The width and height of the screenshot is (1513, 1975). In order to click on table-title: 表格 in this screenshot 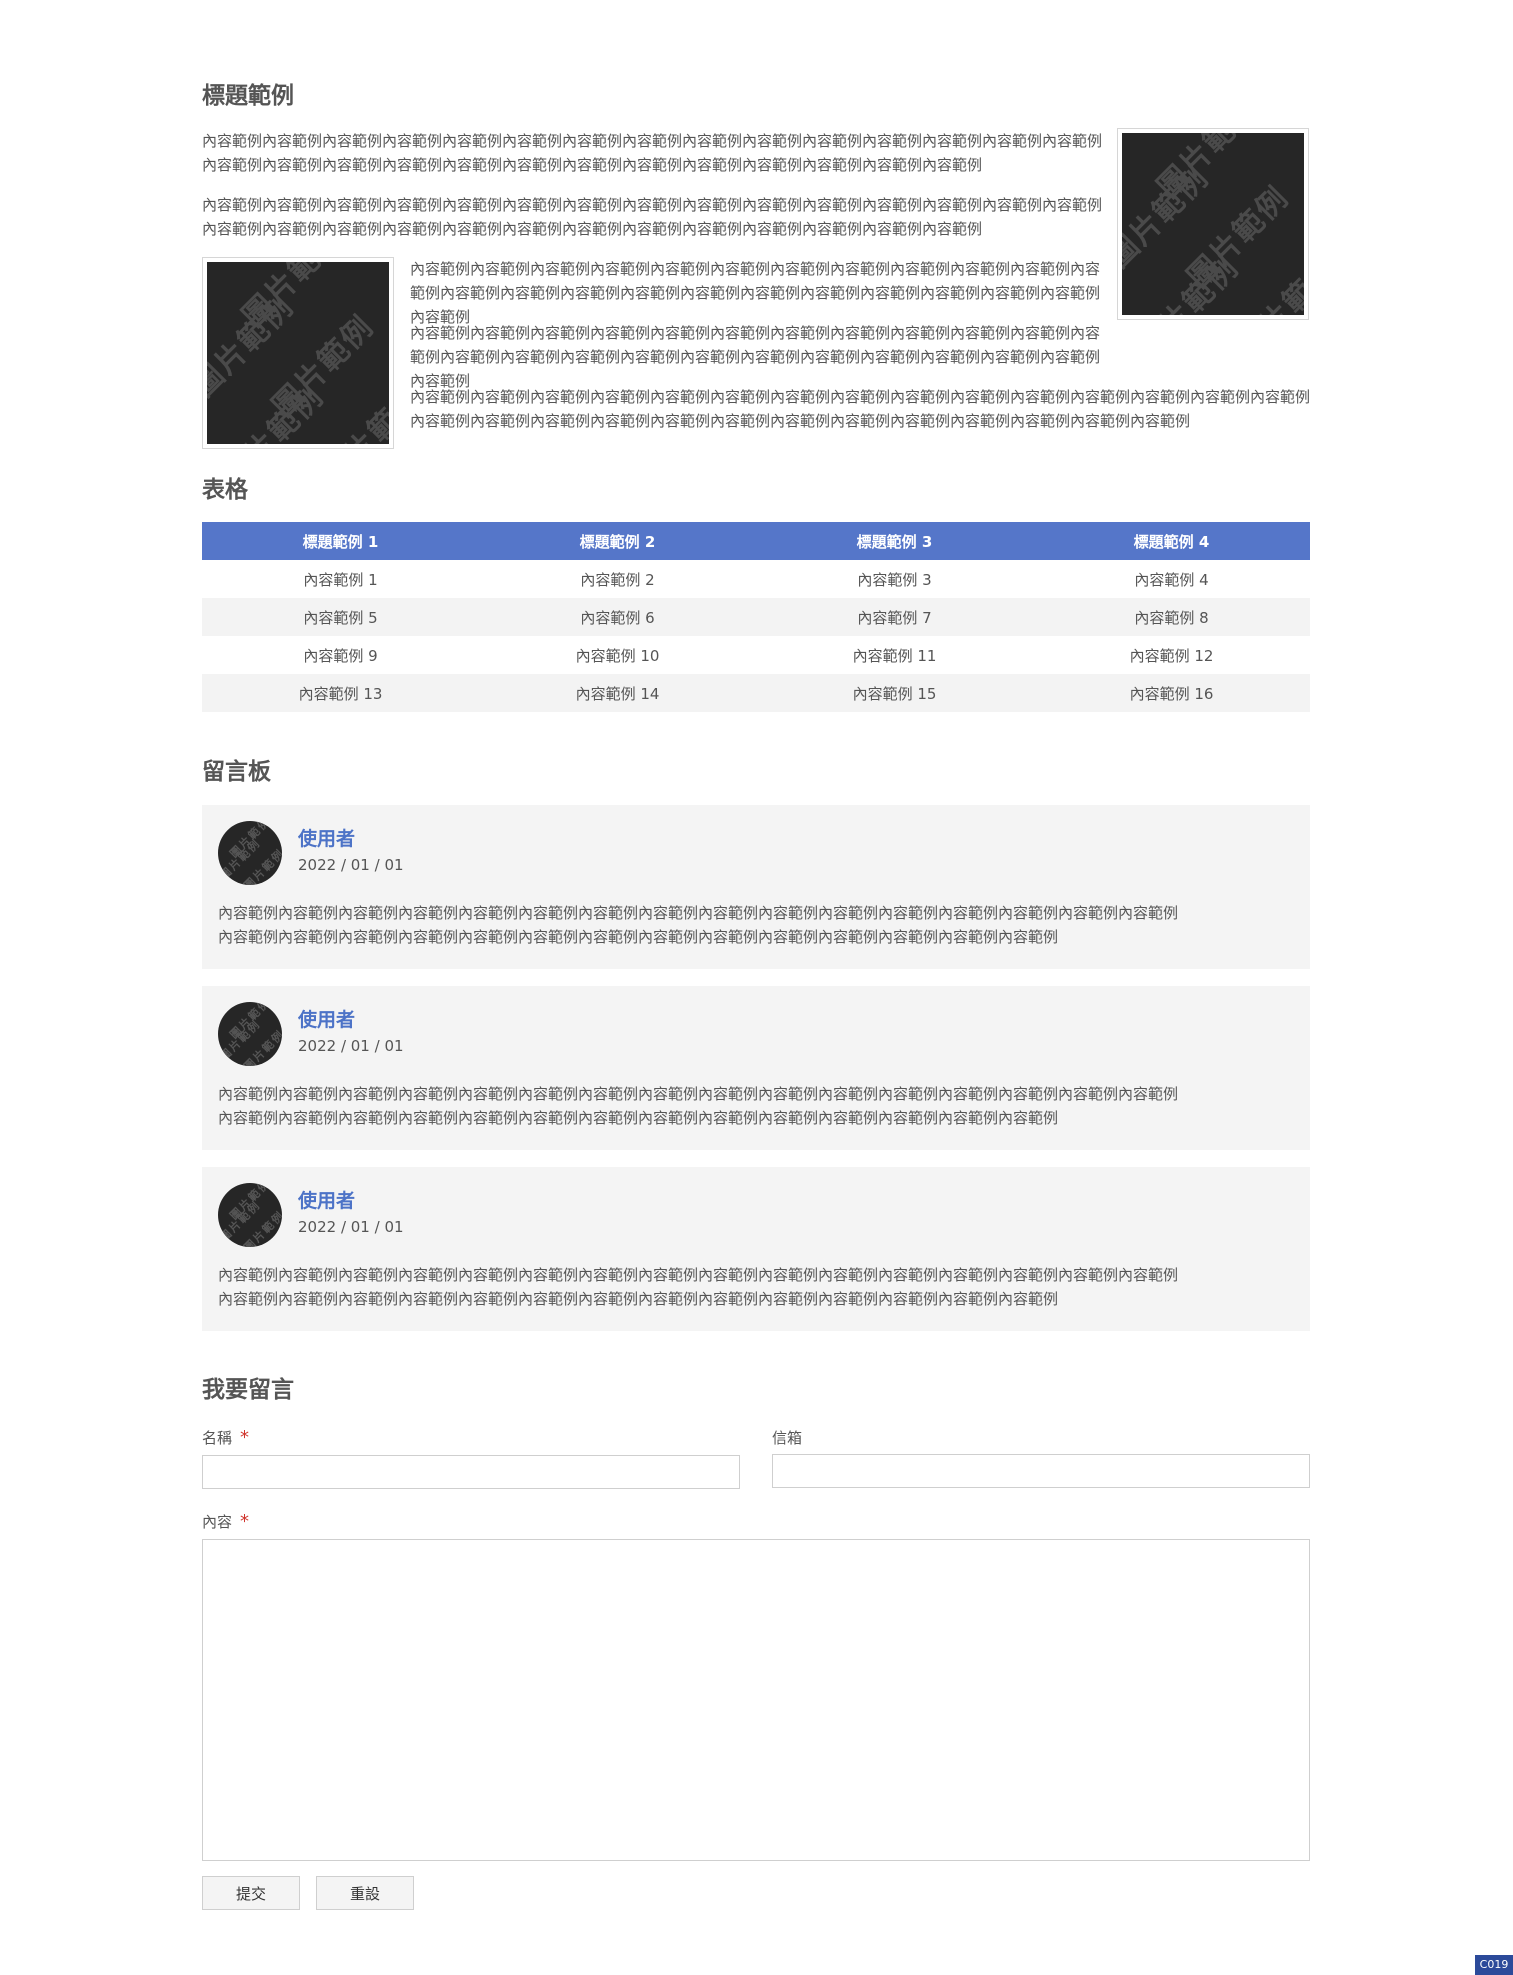, I will do `click(225, 490)`.